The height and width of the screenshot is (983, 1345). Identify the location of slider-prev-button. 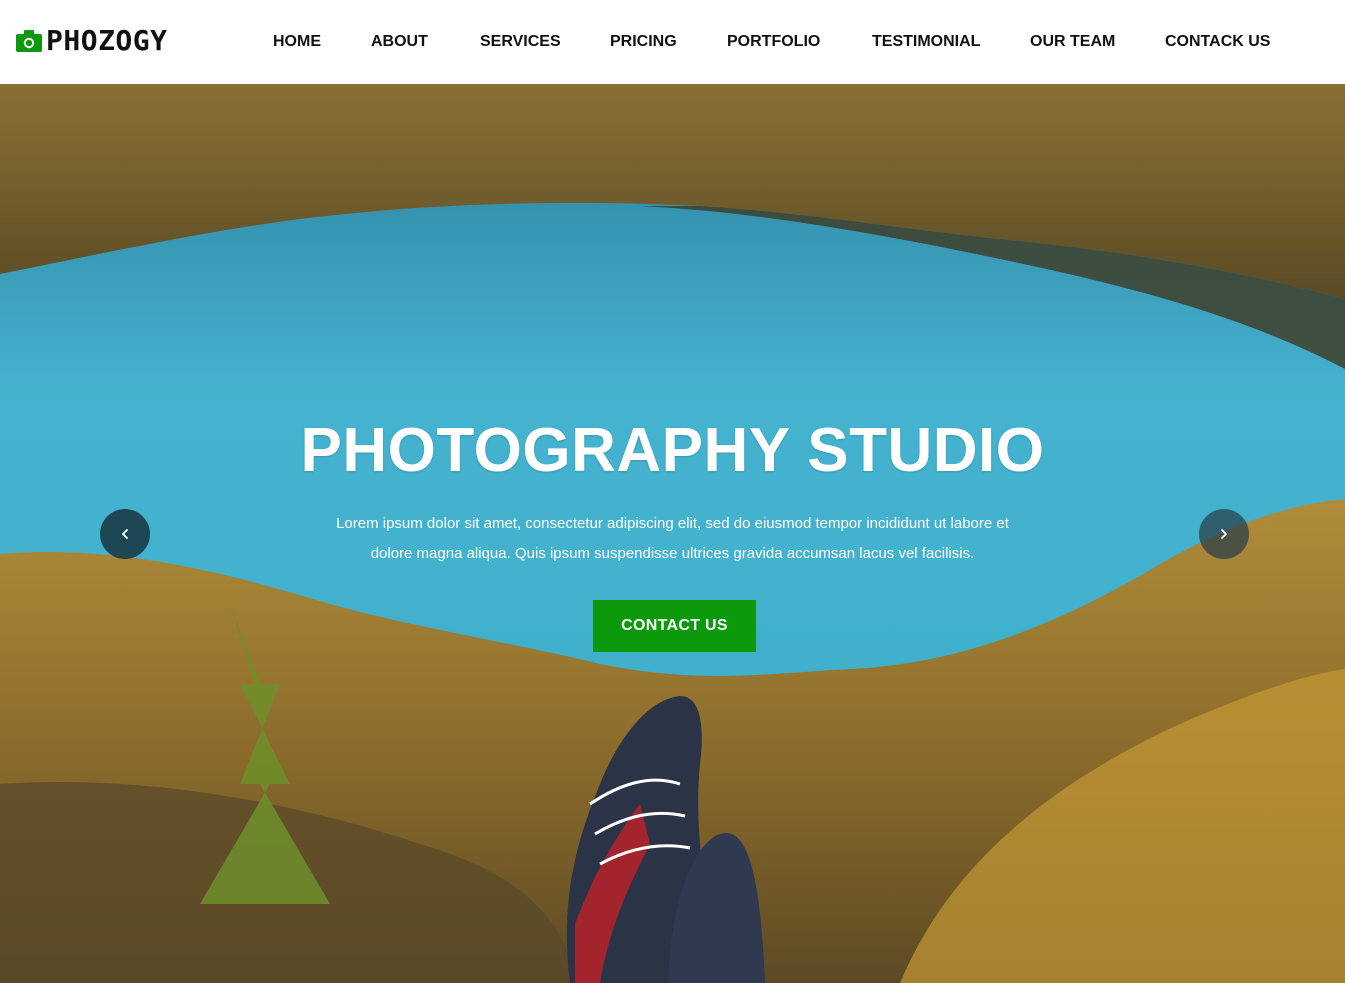
(125, 534).